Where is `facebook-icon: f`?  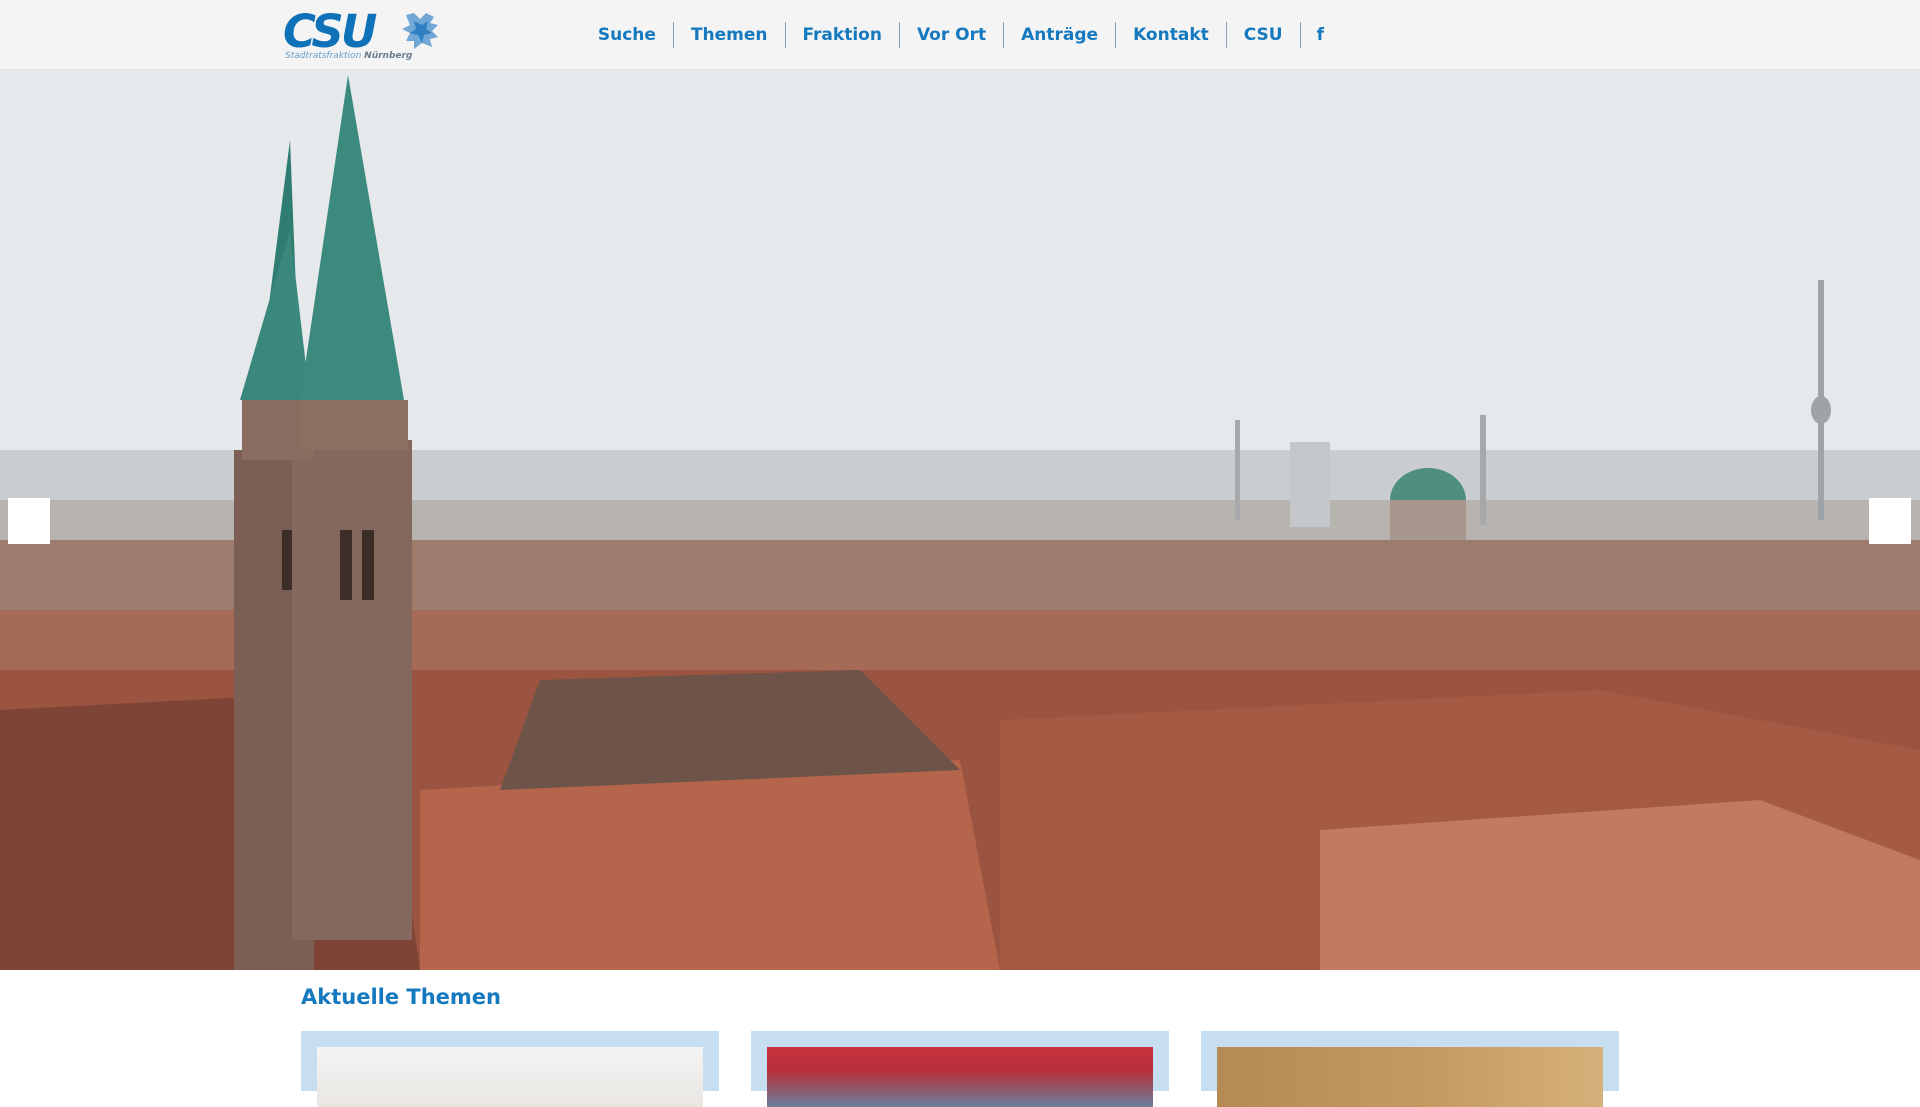
facebook-icon: f is located at coordinates (1311, 35).